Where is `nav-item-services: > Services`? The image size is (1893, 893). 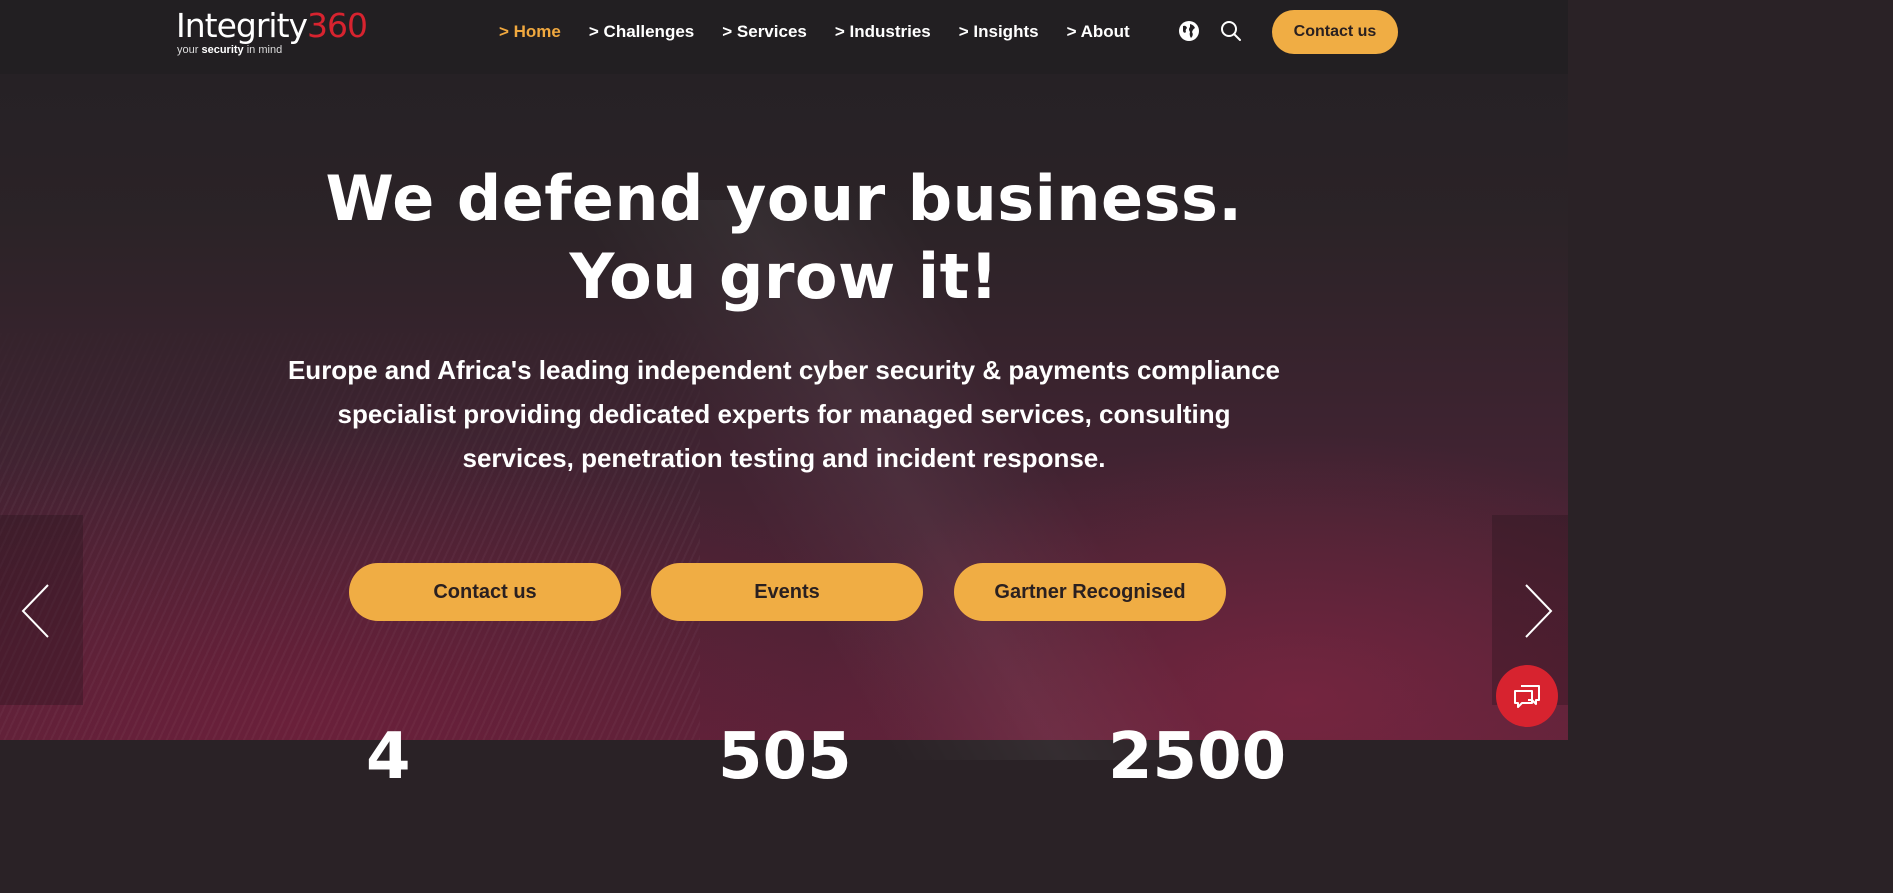
nav-item-services: > Services is located at coordinates (764, 32).